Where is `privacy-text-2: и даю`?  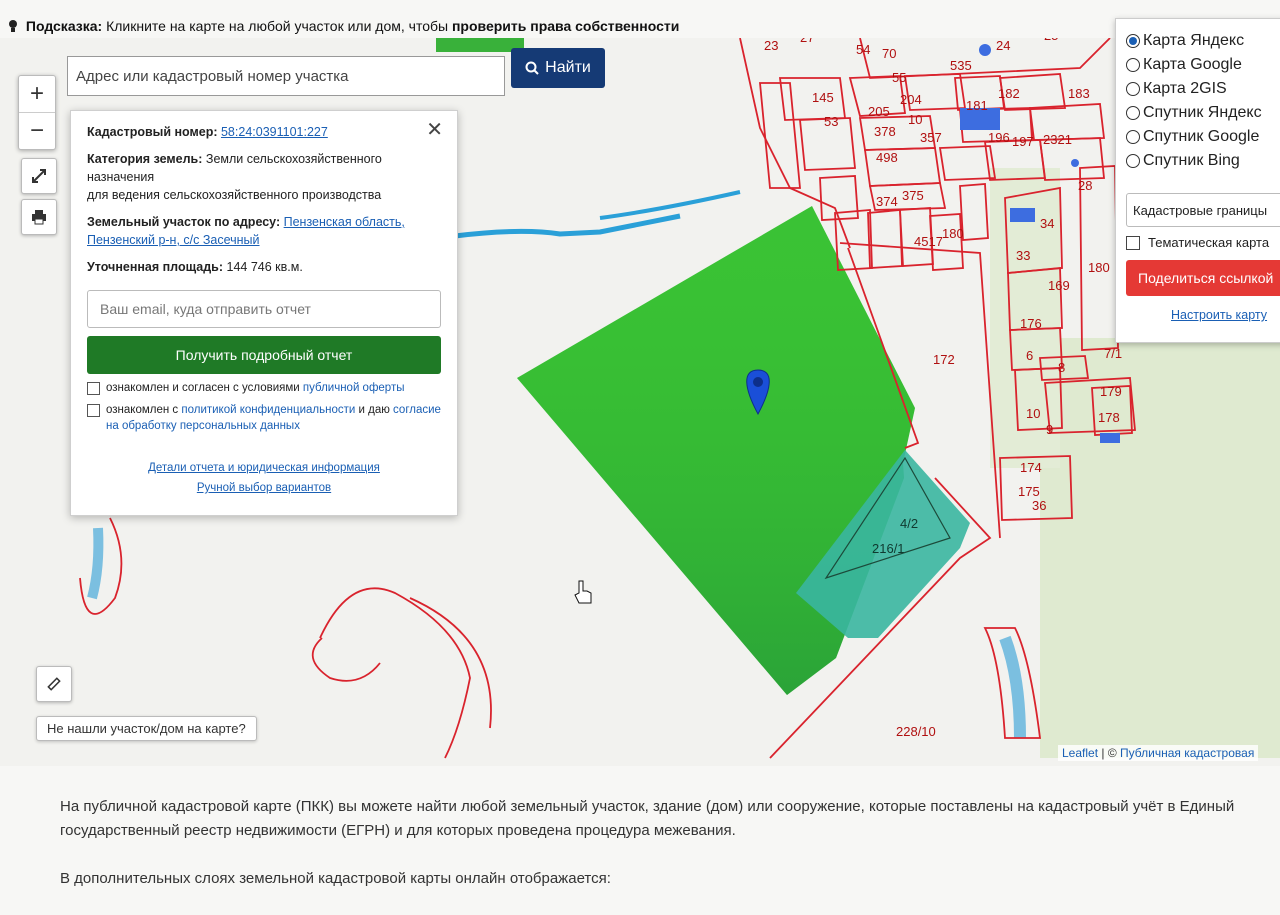 privacy-text-2: и даю is located at coordinates (374, 410).